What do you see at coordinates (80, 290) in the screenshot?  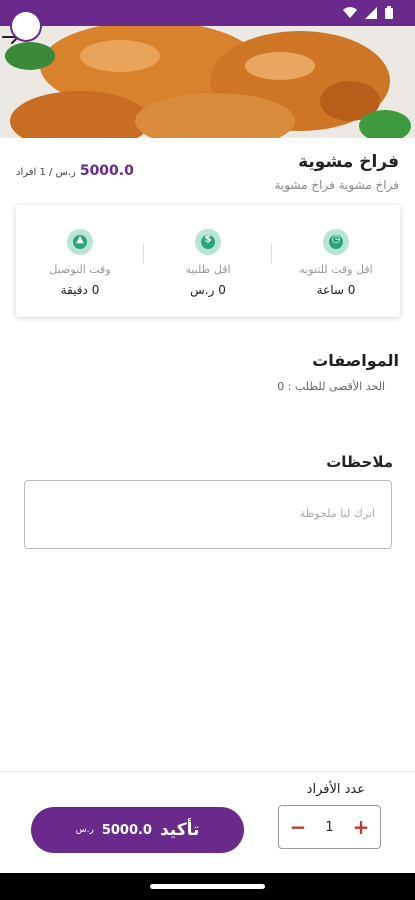 I see `info-value: 0 دقيقة` at bounding box center [80, 290].